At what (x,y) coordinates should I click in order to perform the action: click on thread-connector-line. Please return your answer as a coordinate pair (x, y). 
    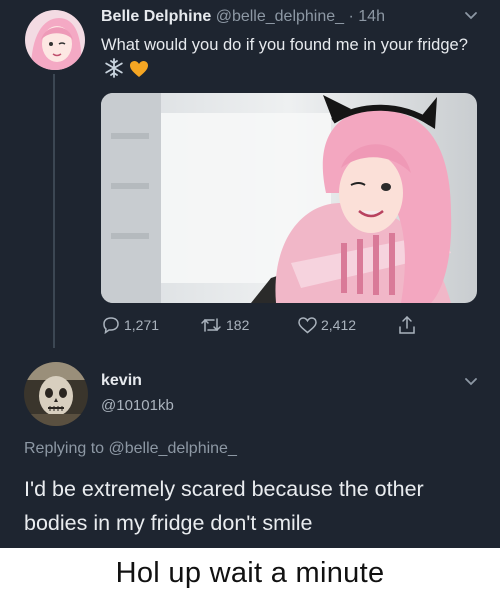
    Looking at the image, I should click on (54, 211).